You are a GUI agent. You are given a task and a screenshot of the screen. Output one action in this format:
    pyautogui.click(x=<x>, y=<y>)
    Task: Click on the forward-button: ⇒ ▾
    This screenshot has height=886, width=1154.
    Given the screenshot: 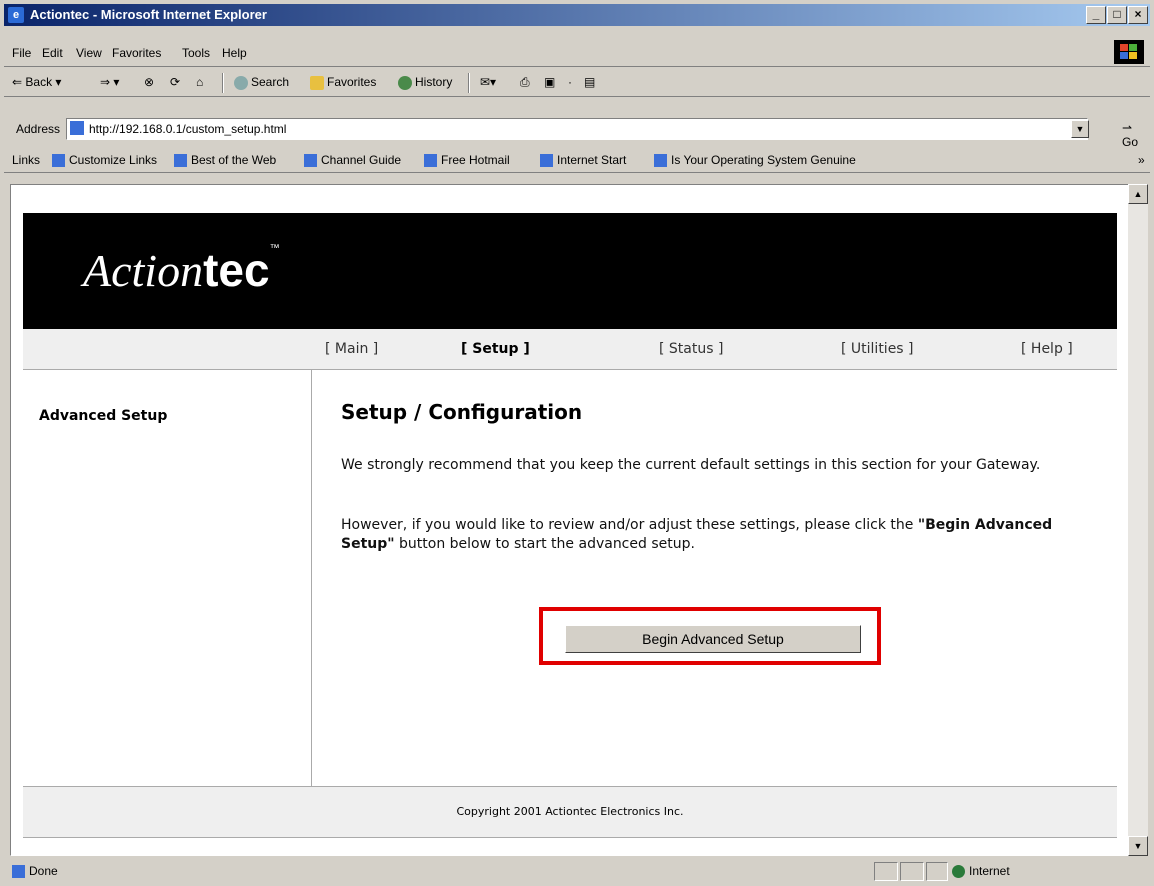 What is the action you would take?
    pyautogui.click(x=109, y=82)
    